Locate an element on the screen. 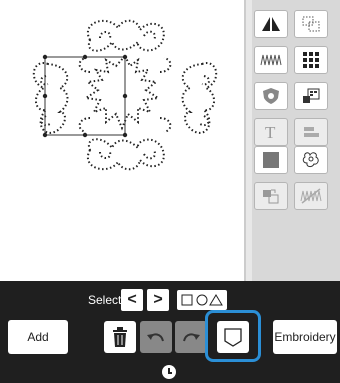 This screenshot has height=383, width=340. stitch-off-icon is located at coordinates (311, 196).